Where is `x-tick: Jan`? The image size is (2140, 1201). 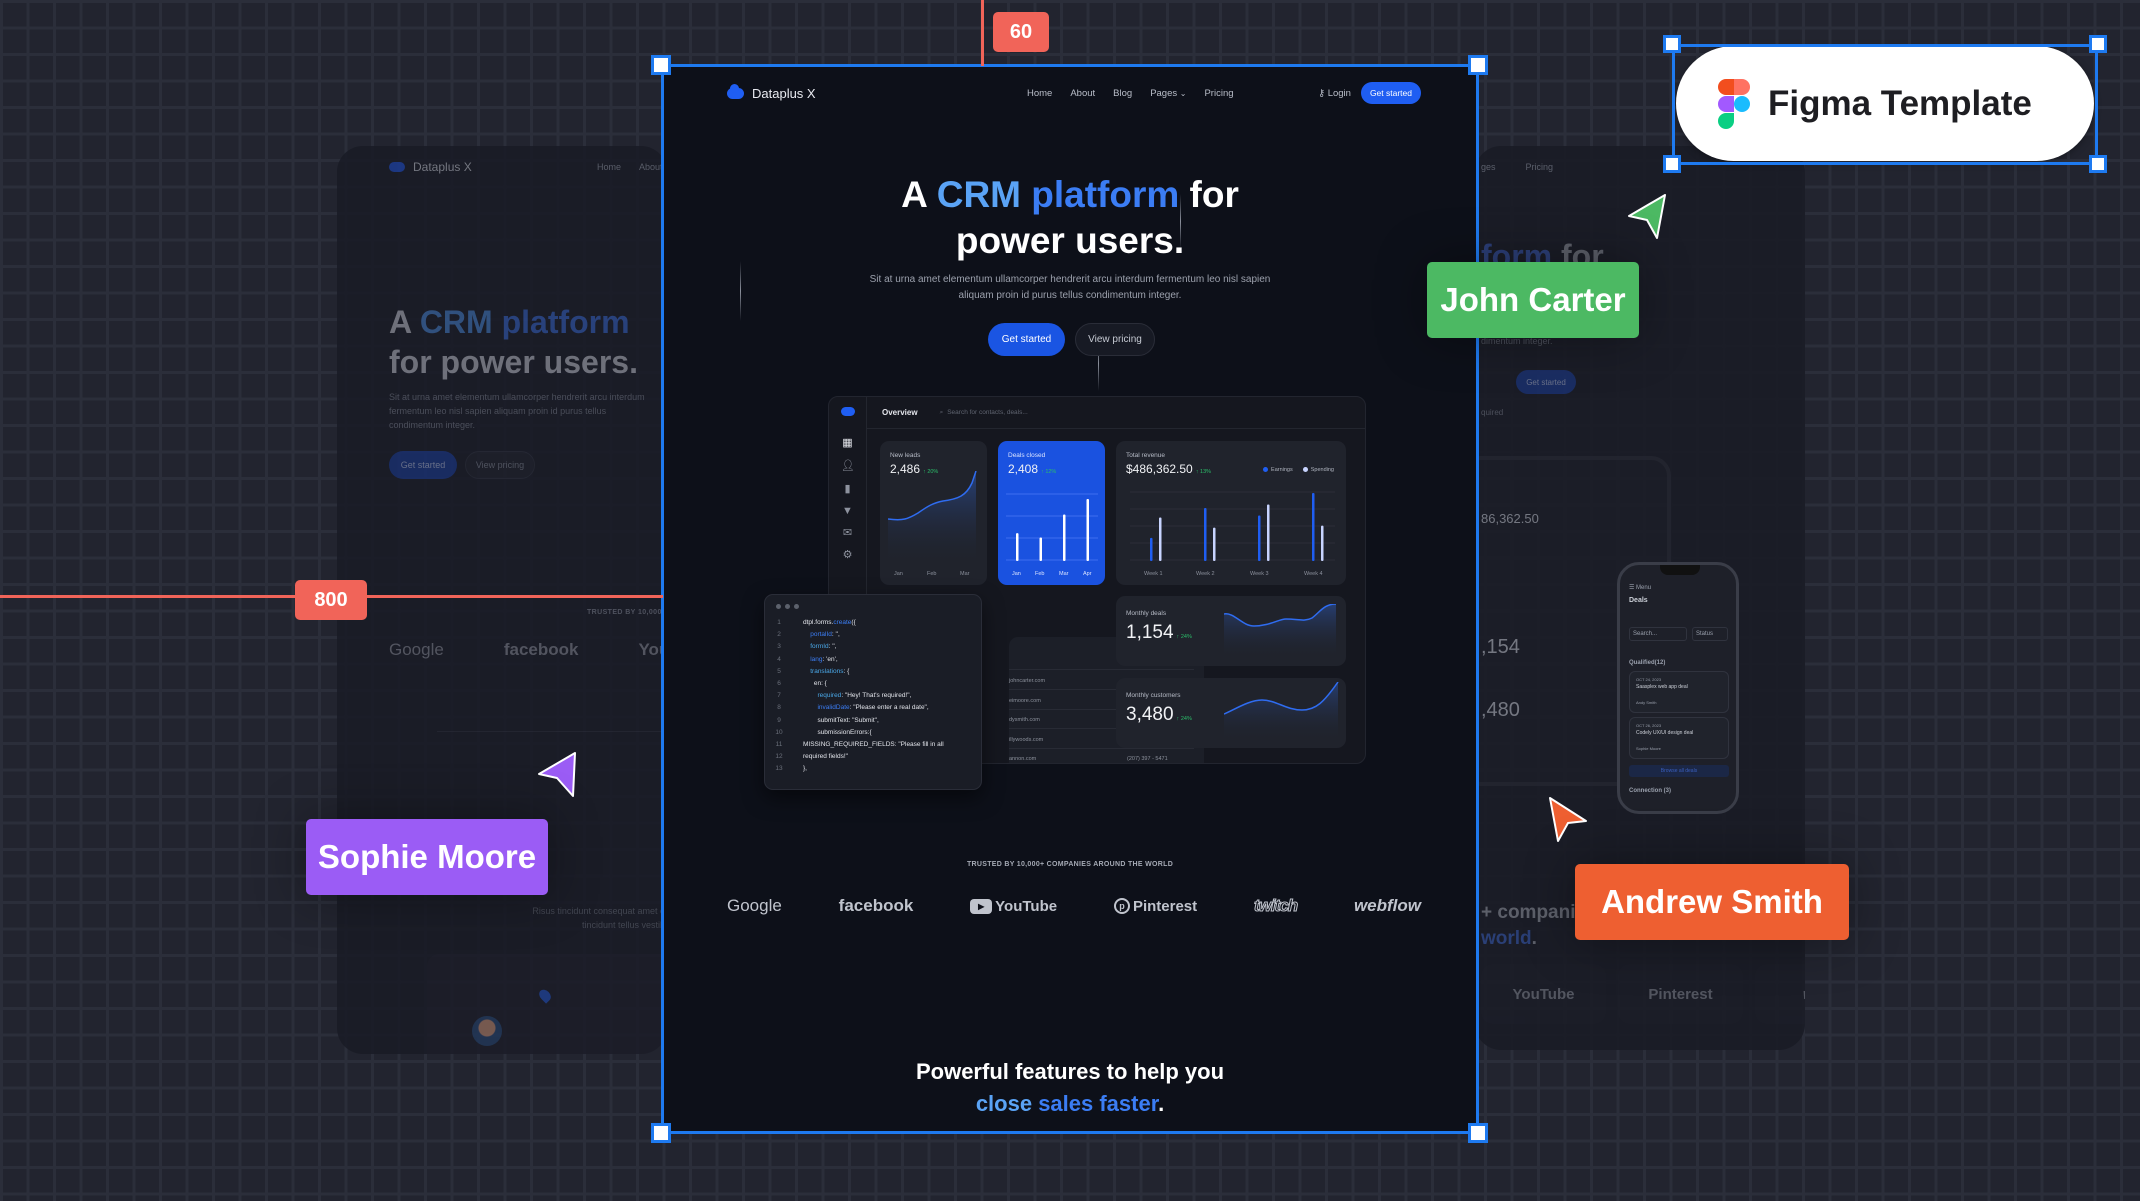
x-tick: Jan is located at coordinates (898, 574).